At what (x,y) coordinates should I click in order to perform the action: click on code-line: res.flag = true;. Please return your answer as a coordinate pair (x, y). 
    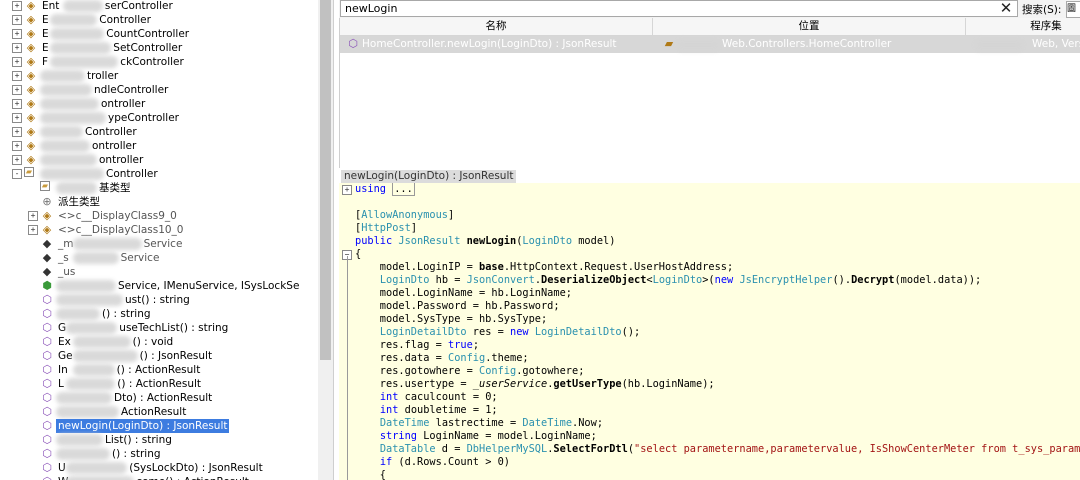
    Looking at the image, I should click on (417, 345).